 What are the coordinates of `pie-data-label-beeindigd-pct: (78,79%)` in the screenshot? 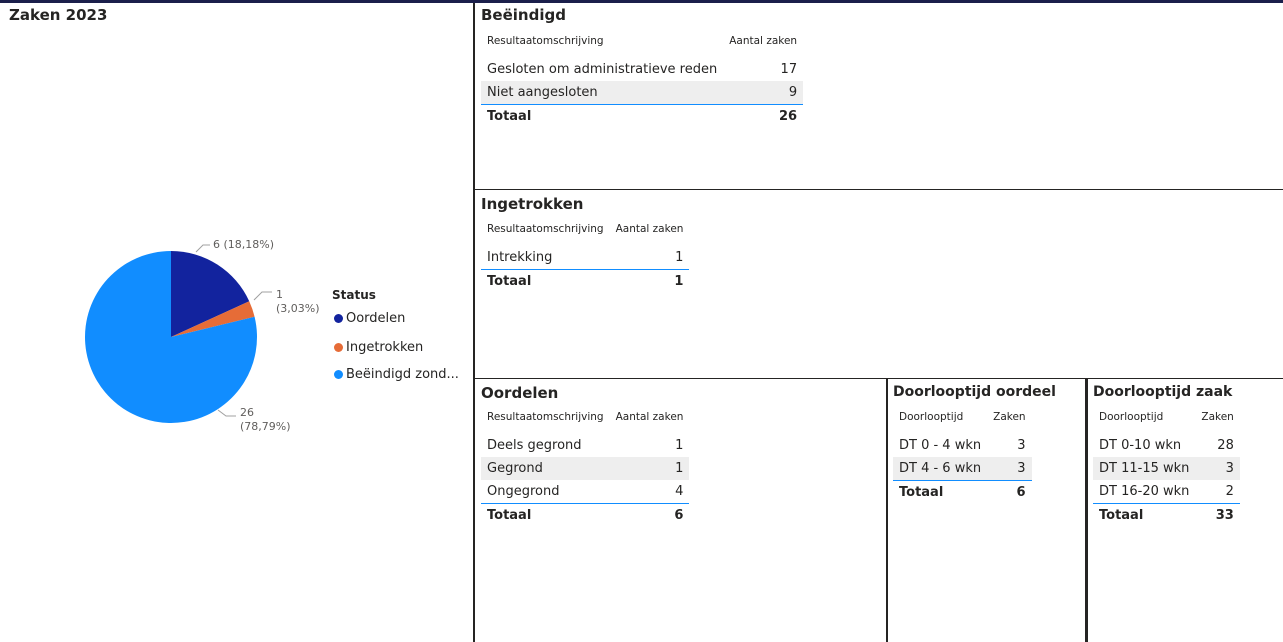 It's located at (265, 426).